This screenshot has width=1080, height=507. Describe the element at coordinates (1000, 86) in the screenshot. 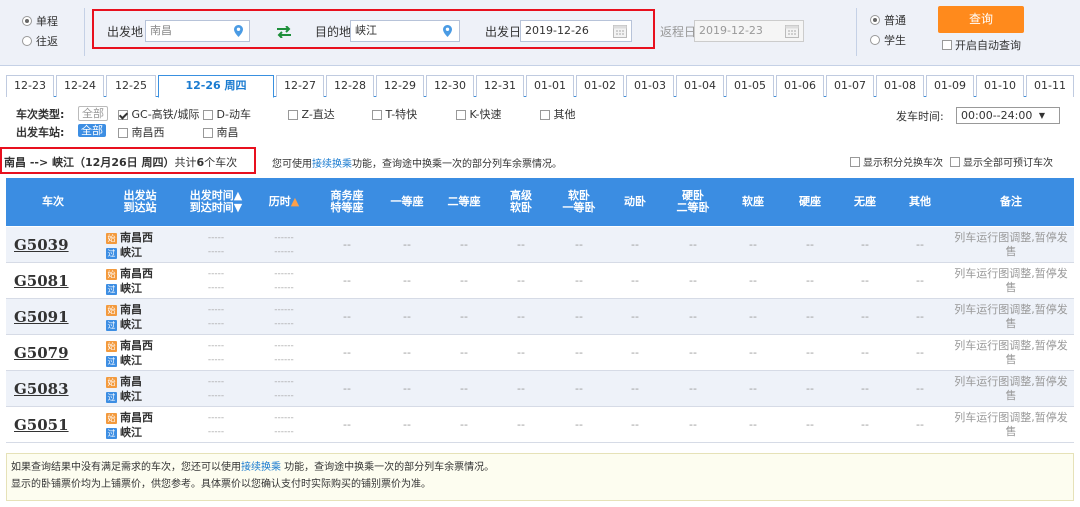

I see `date-tab: 01-10` at that location.